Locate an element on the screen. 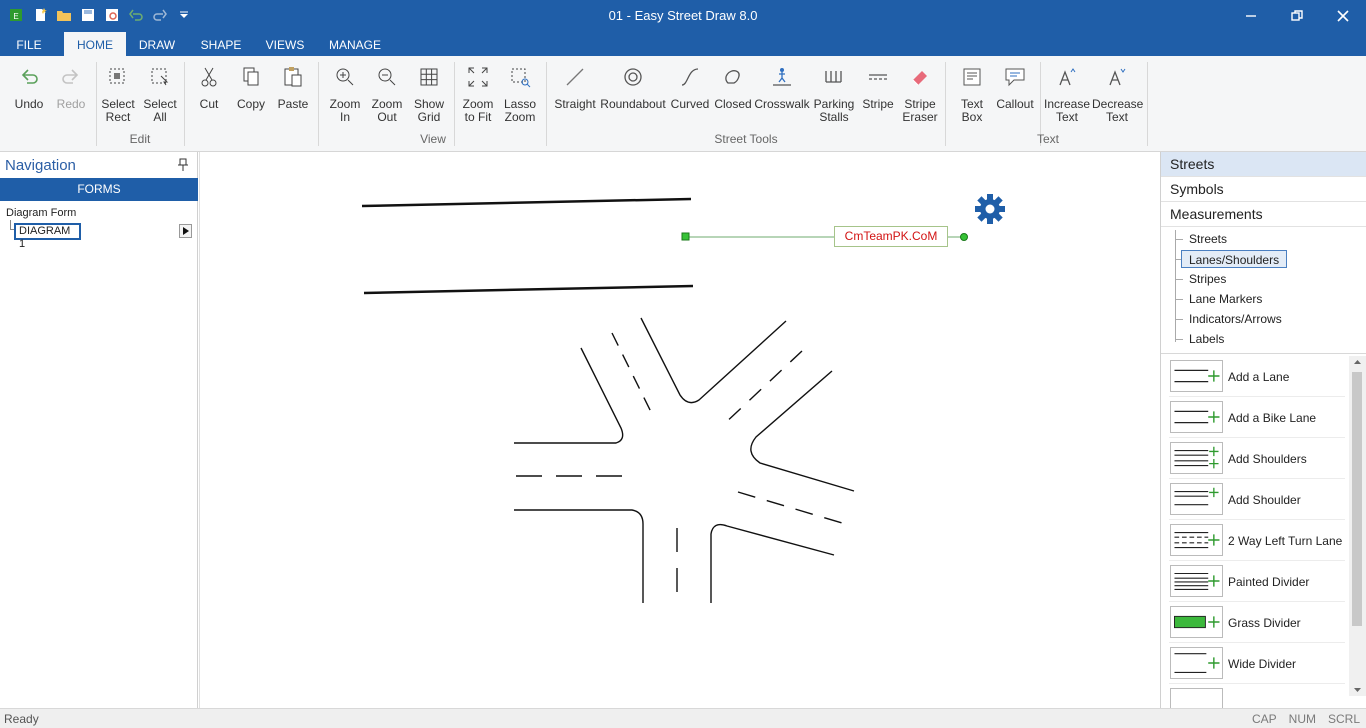 The width and height of the screenshot is (1366, 728). show-grid-button: Show Grid is located at coordinates (429, 94).